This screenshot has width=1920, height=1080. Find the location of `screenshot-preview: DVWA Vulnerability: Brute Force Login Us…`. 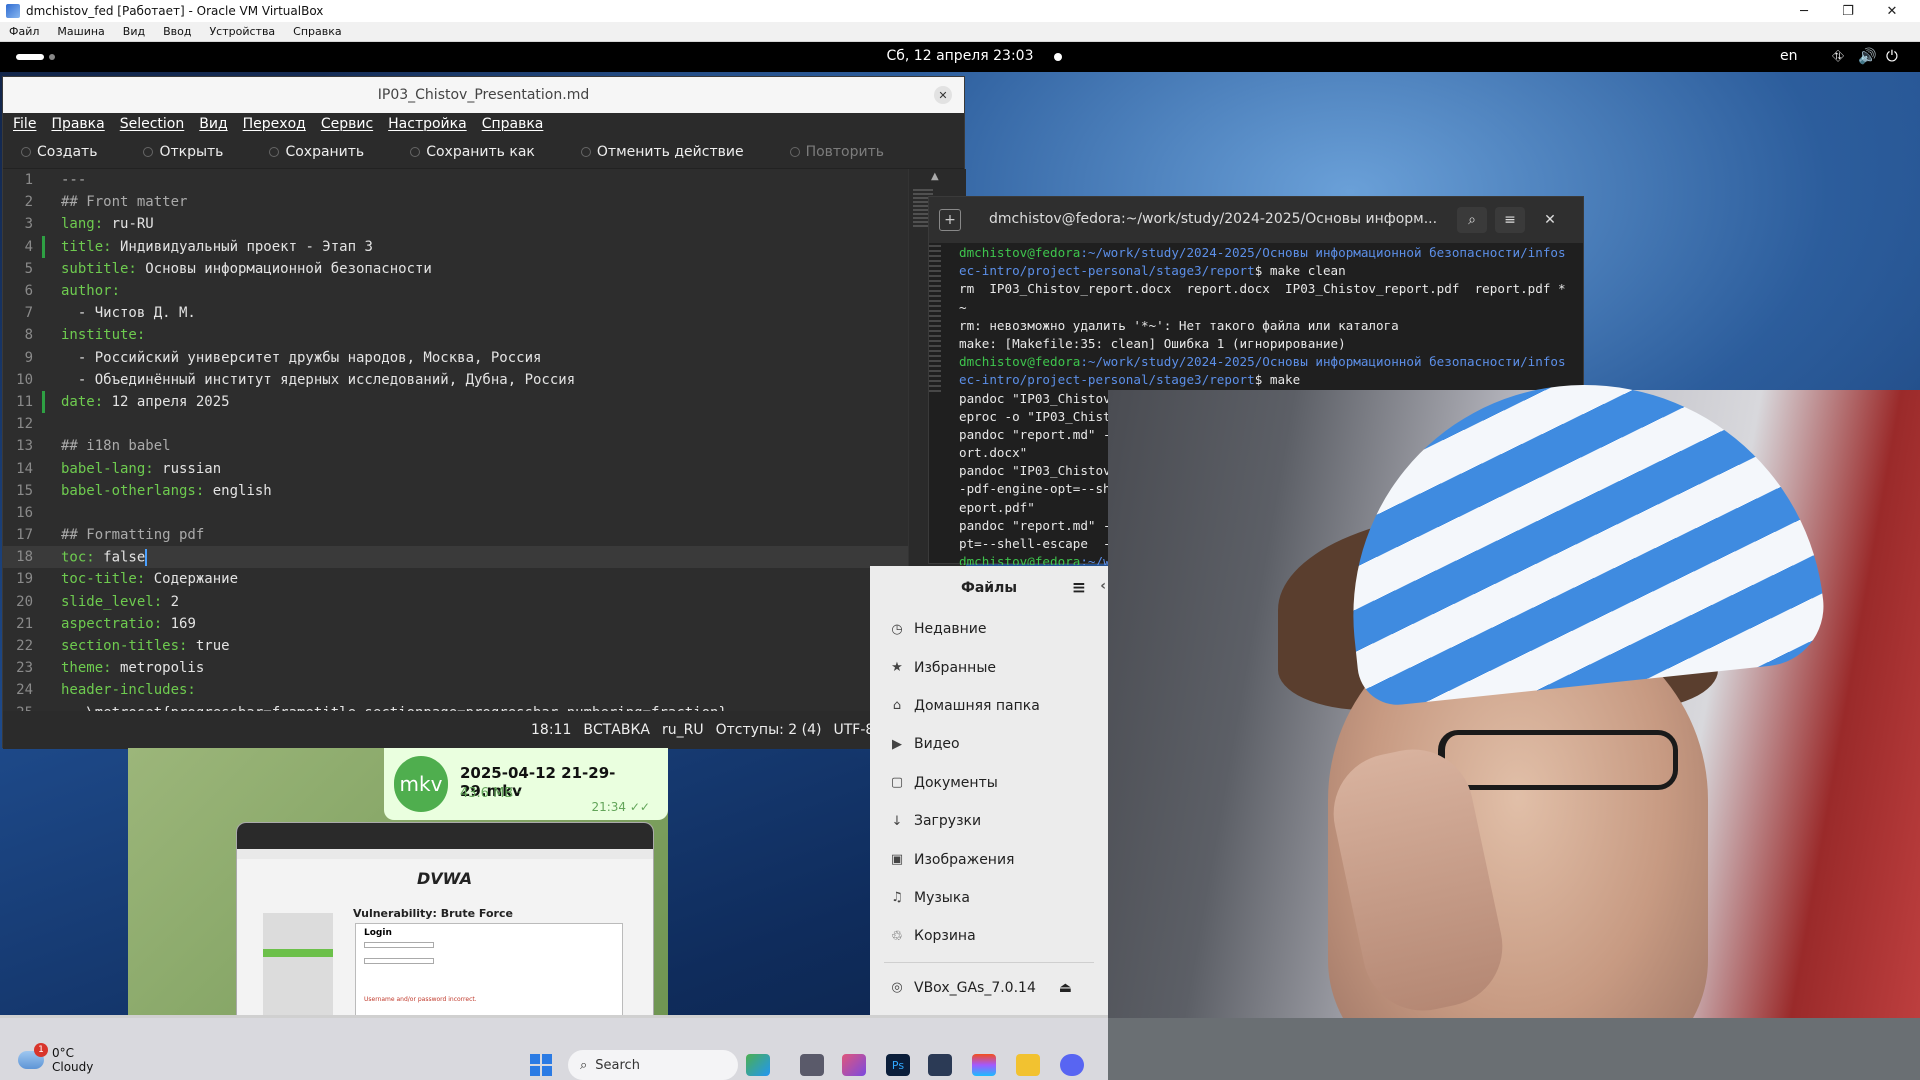

screenshot-preview: DVWA Vulnerability: Brute Force Login Us… is located at coordinates (445, 920).